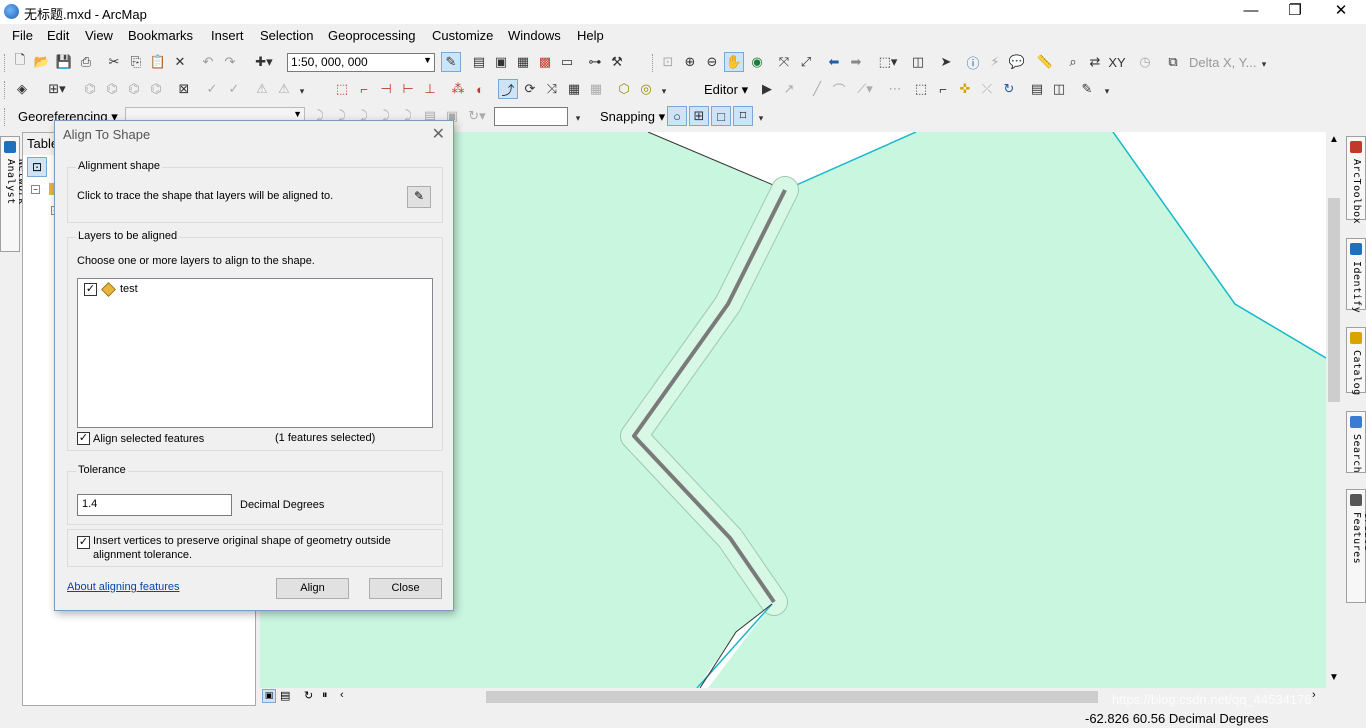  What do you see at coordinates (156, 89) in the screenshot?
I see `topology-share-icon: ⌬` at bounding box center [156, 89].